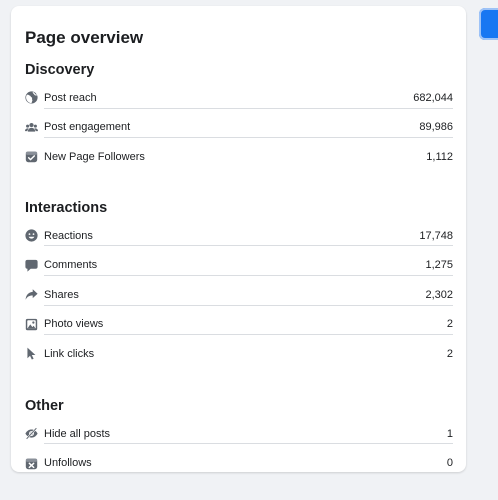 The image size is (498, 500). What do you see at coordinates (239, 434) in the screenshot?
I see `metric-row-hide-all-posts: Hide all posts 1` at bounding box center [239, 434].